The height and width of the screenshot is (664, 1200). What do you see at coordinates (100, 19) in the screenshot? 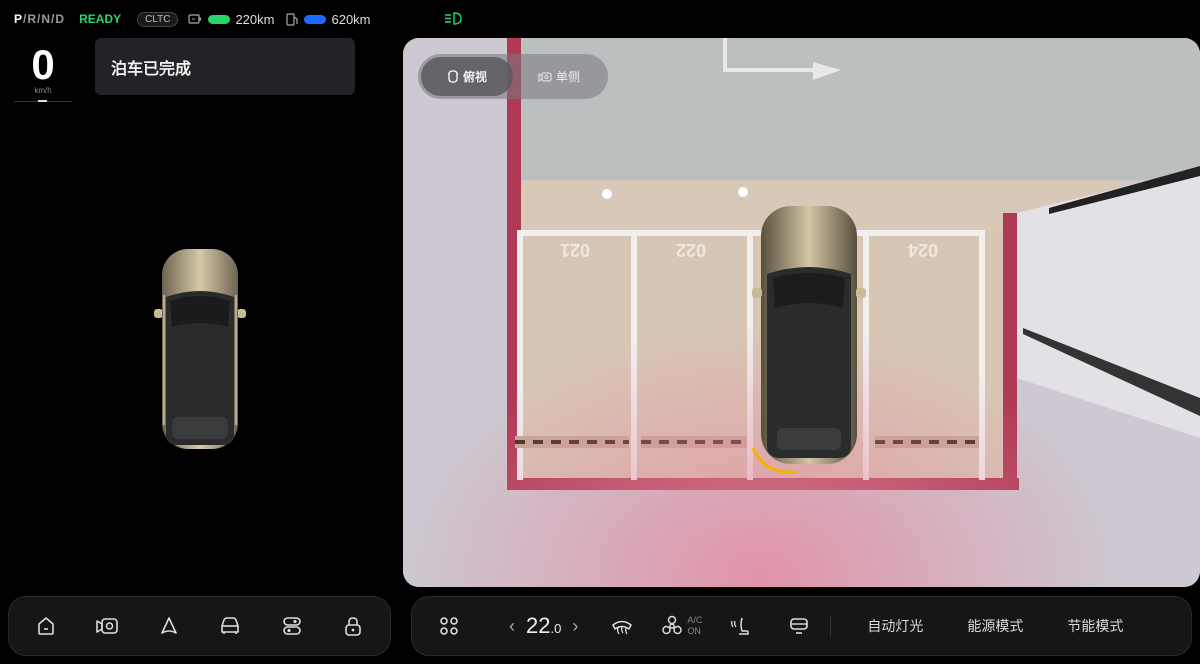
I see `ready-indicator: READY` at bounding box center [100, 19].